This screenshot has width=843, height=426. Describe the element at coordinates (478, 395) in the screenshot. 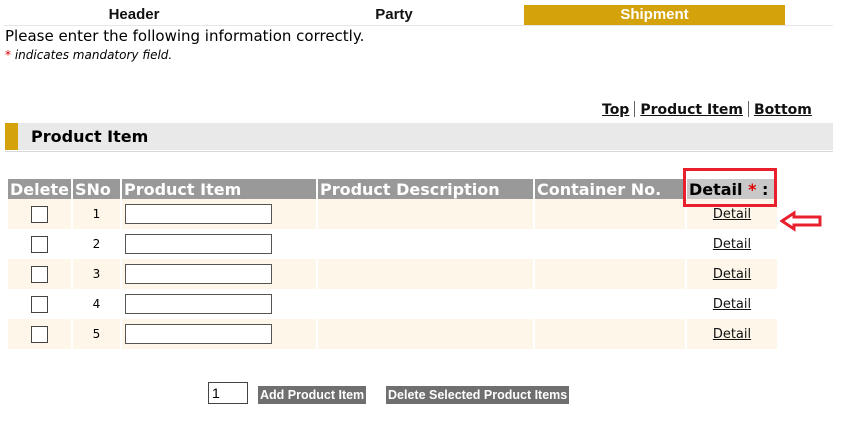

I see `delete-selected-items-button: Delete Selected Product Items` at that location.